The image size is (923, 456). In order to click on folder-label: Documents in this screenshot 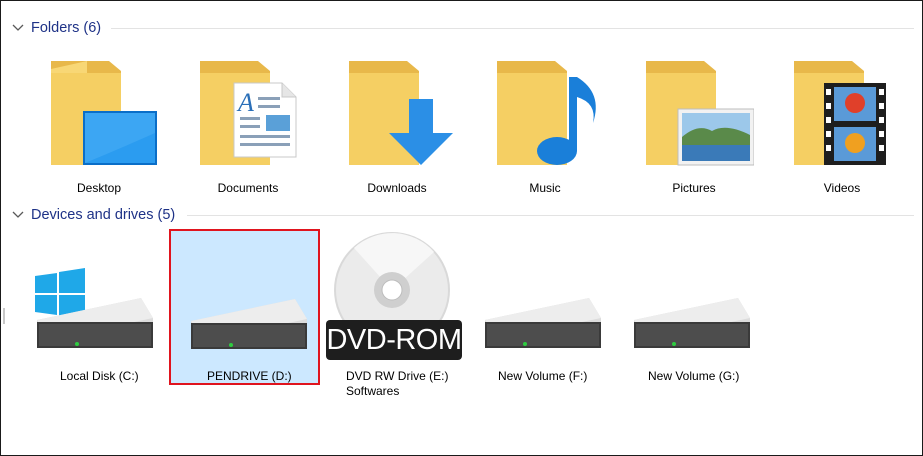, I will do `click(248, 188)`.